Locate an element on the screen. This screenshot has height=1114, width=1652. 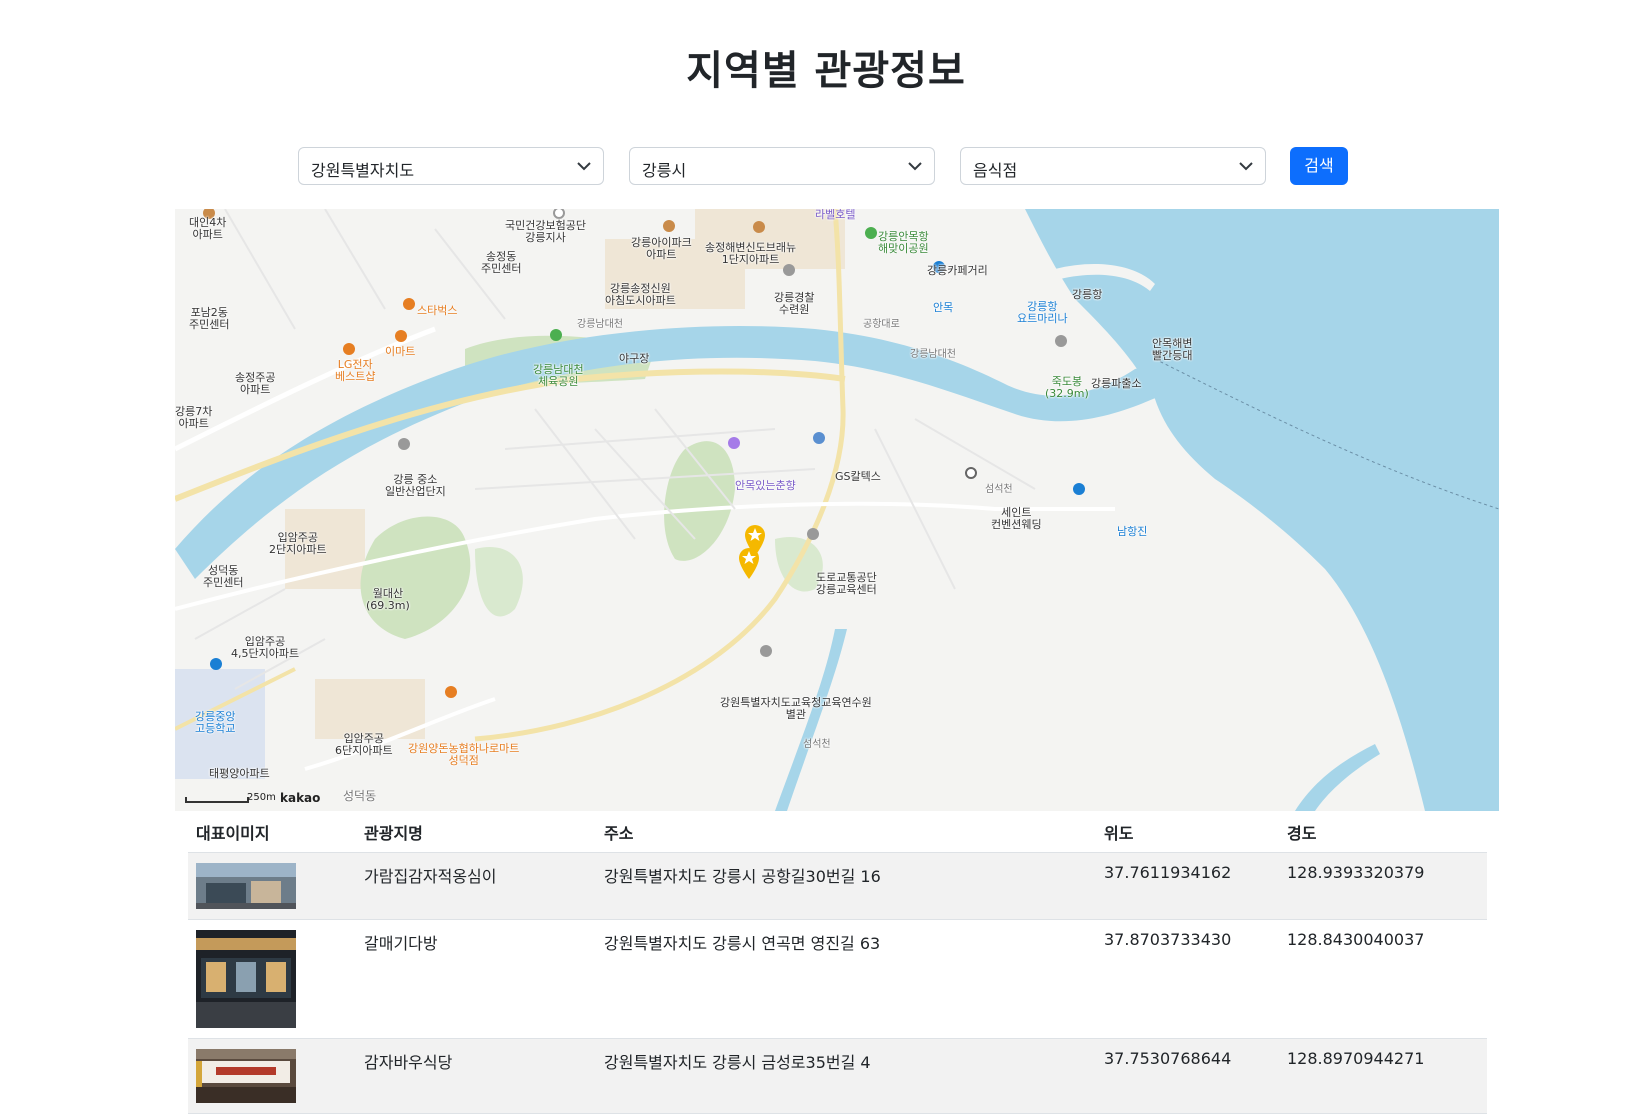
map-label: 태평양아파트 is located at coordinates (239, 773).